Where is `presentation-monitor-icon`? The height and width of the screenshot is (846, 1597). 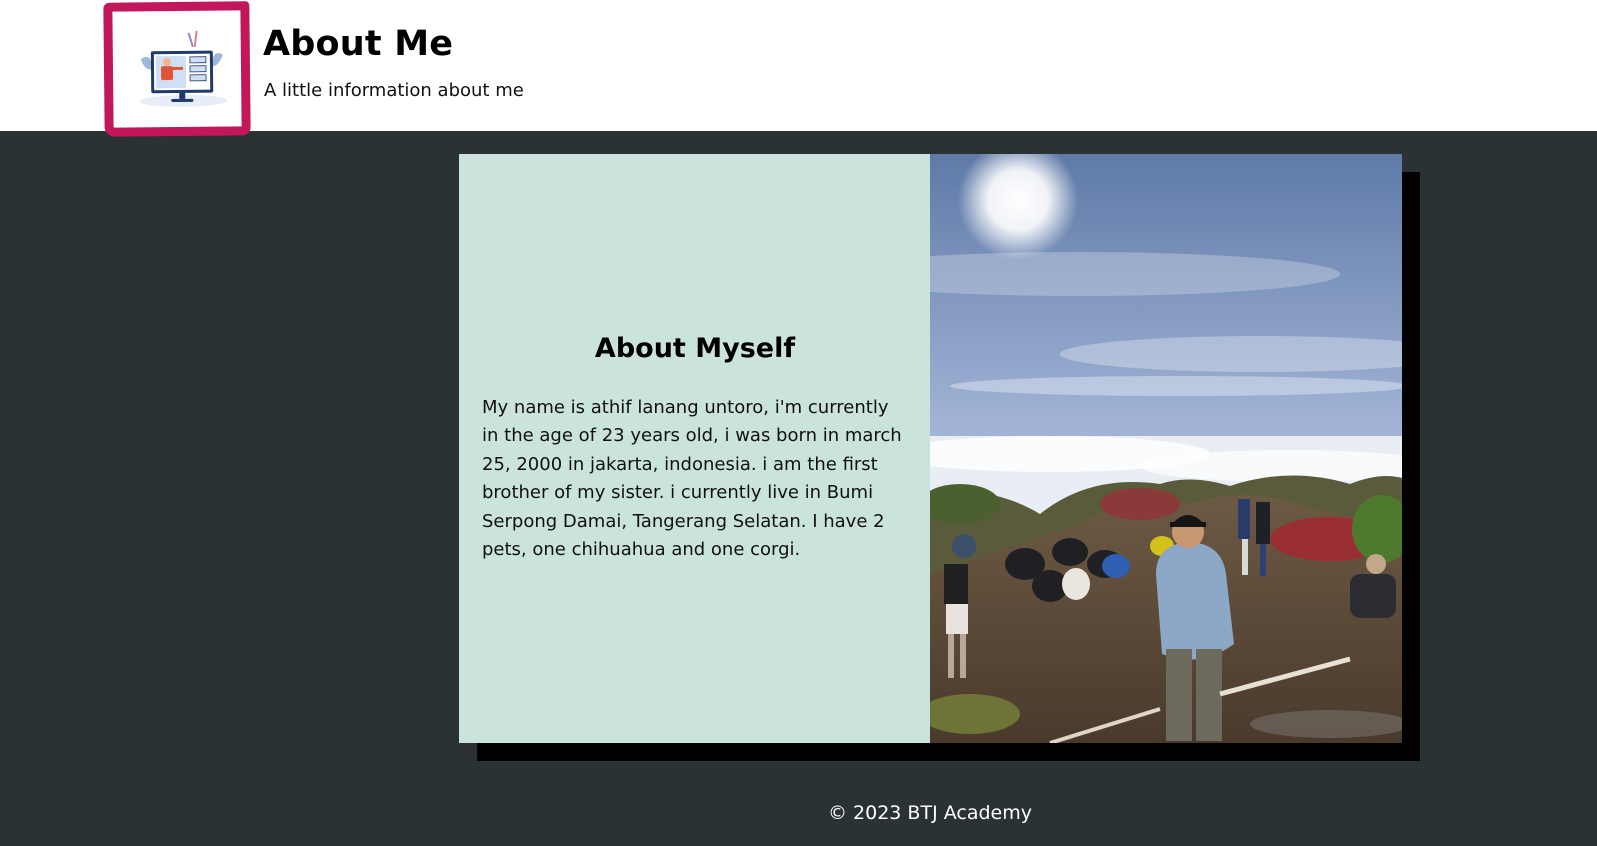
presentation-monitor-icon is located at coordinates (183, 68).